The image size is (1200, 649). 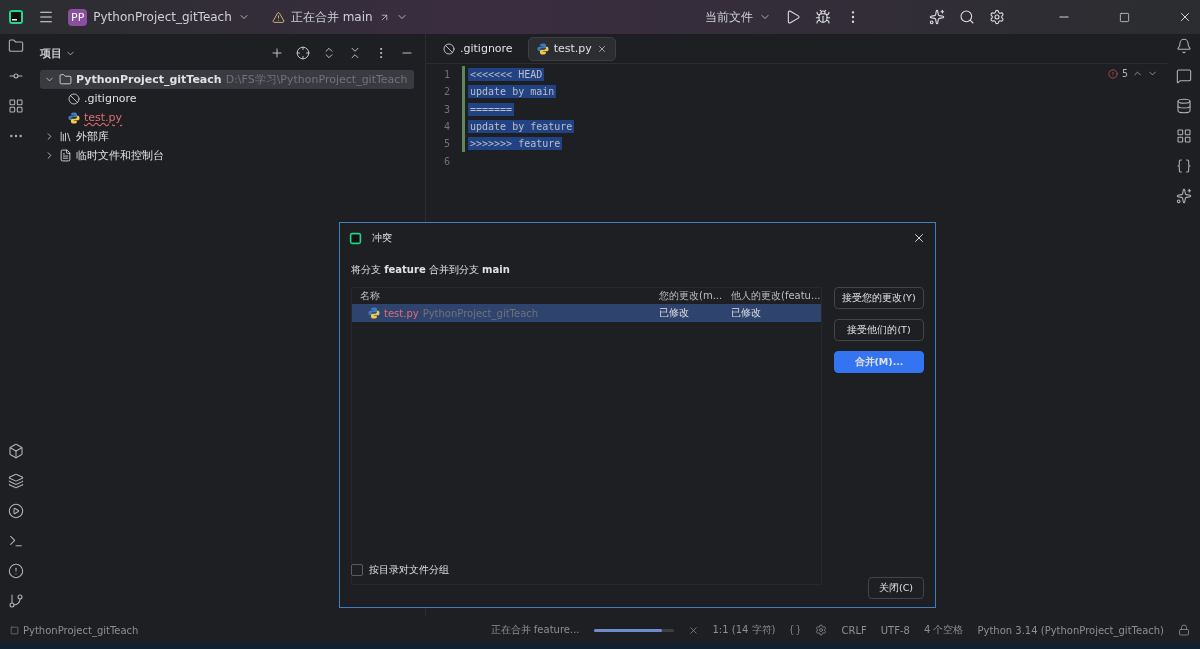 I want to click on line-number: 1, so click(x=446, y=75).